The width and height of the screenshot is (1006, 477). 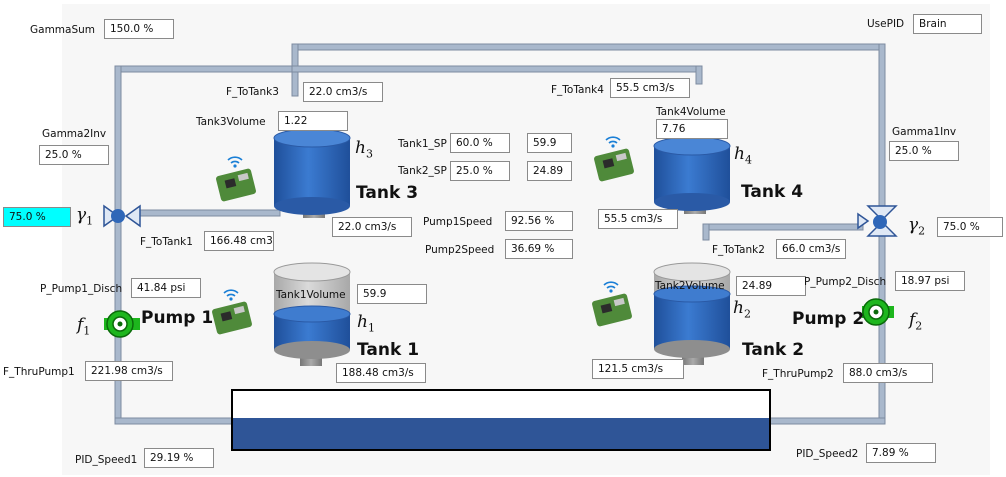 I want to click on tank1-graphic, so click(x=312, y=314).